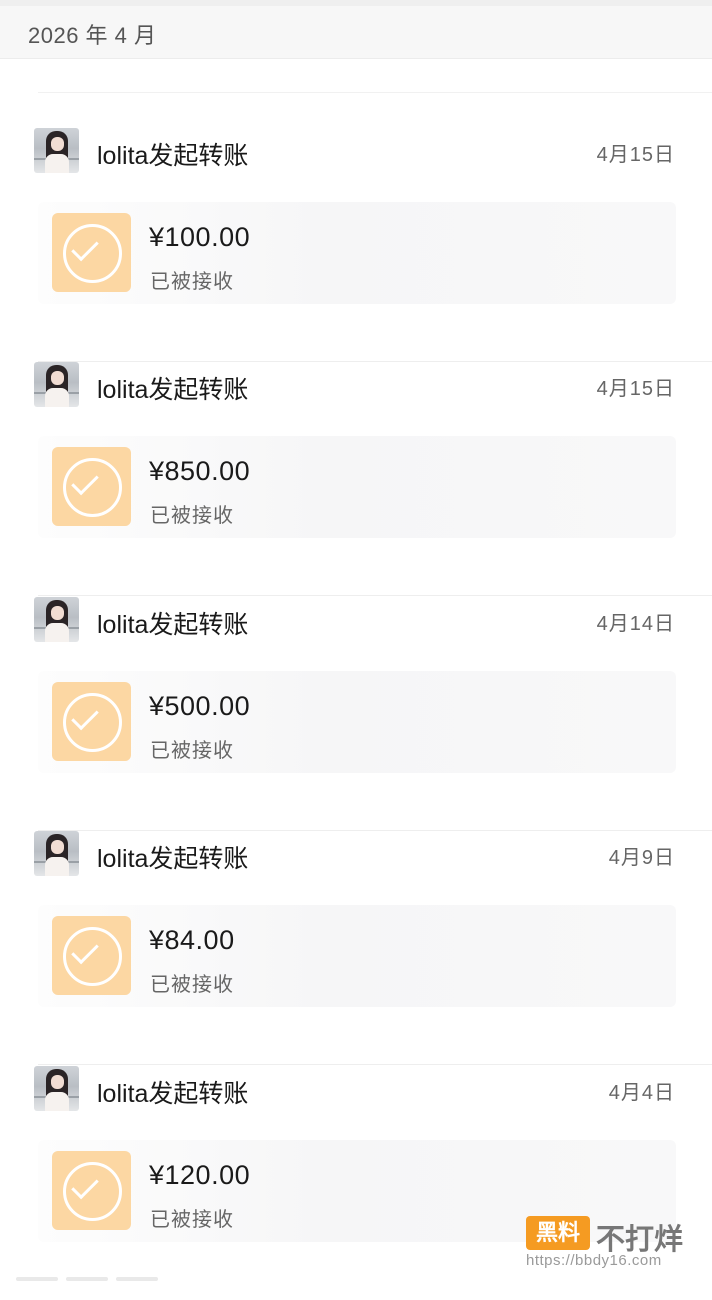 This screenshot has height=1300, width=712. What do you see at coordinates (558, 1233) in the screenshot?
I see `watermark-badge: 黑料` at bounding box center [558, 1233].